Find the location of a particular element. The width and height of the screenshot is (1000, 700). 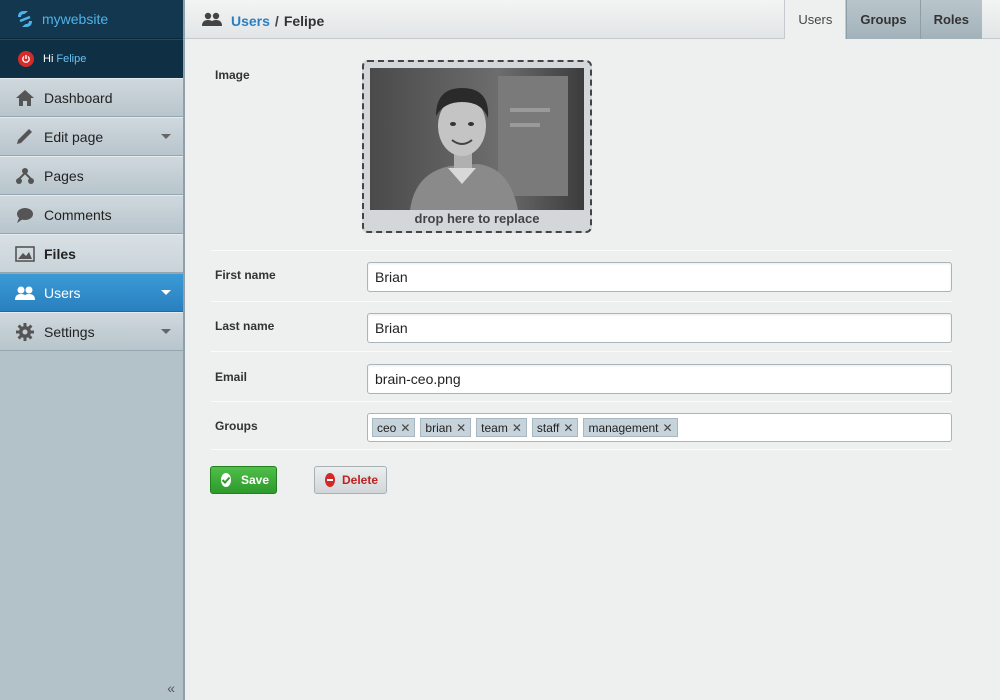

brand-bar: mywebsite is located at coordinates (91, 19).